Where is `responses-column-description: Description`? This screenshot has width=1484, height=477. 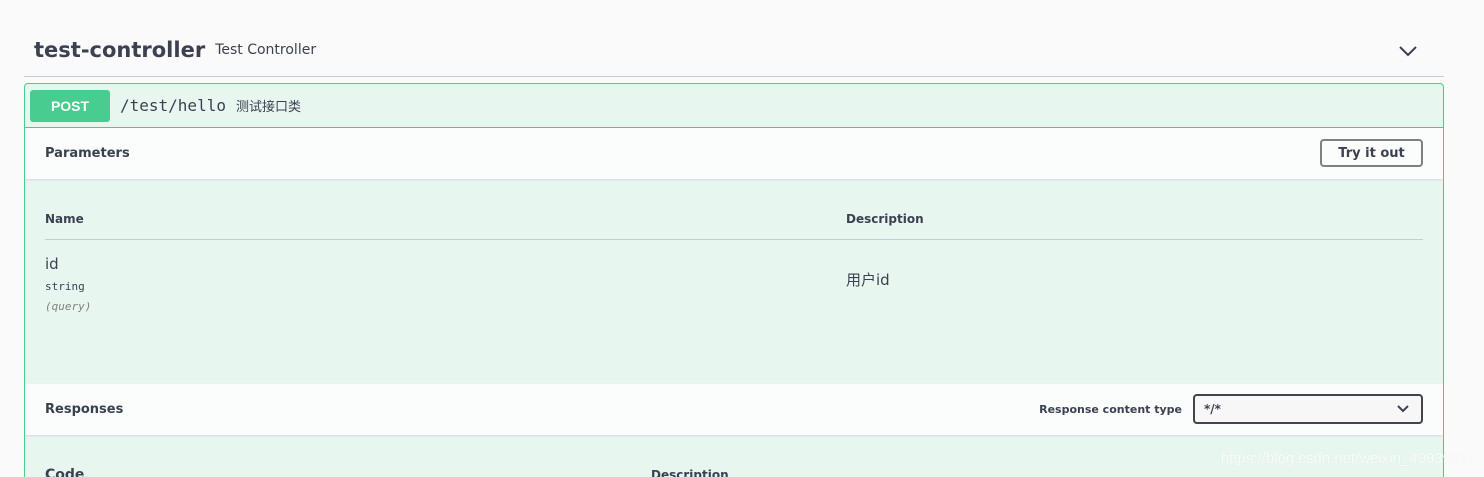 responses-column-description: Description is located at coordinates (690, 472).